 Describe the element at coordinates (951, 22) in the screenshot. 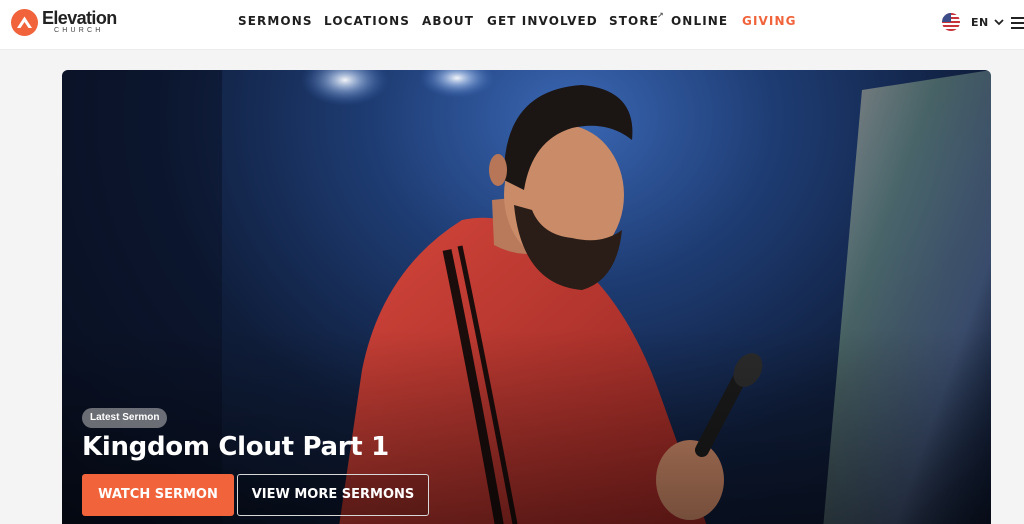

I see `us-flag-icon` at that location.